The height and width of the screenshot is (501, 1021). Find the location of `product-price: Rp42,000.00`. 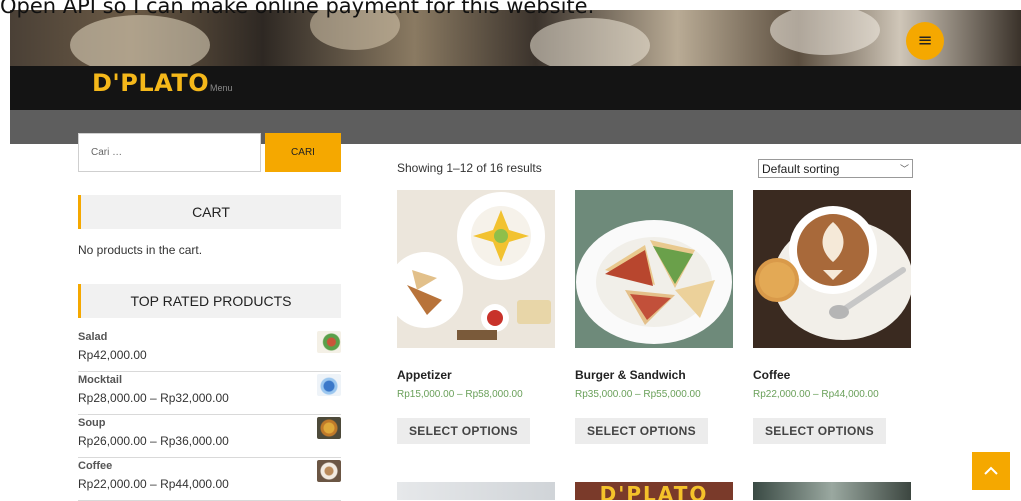

product-price: Rp42,000.00 is located at coordinates (112, 355).